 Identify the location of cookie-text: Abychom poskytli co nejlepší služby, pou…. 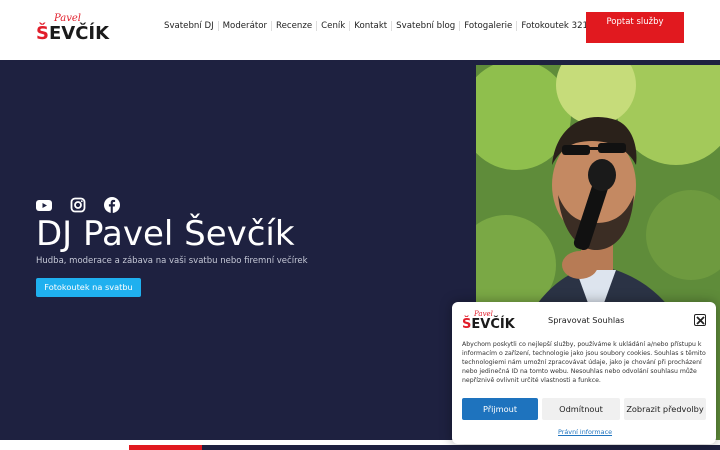
(584, 362).